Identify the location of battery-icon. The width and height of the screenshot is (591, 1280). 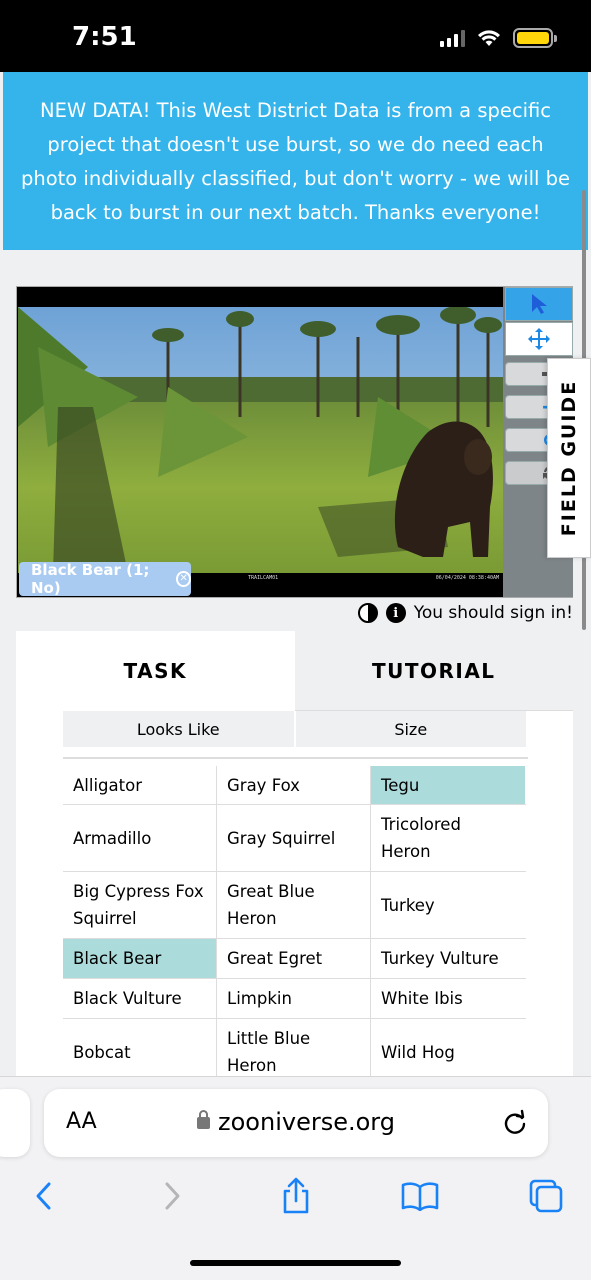
(535, 38).